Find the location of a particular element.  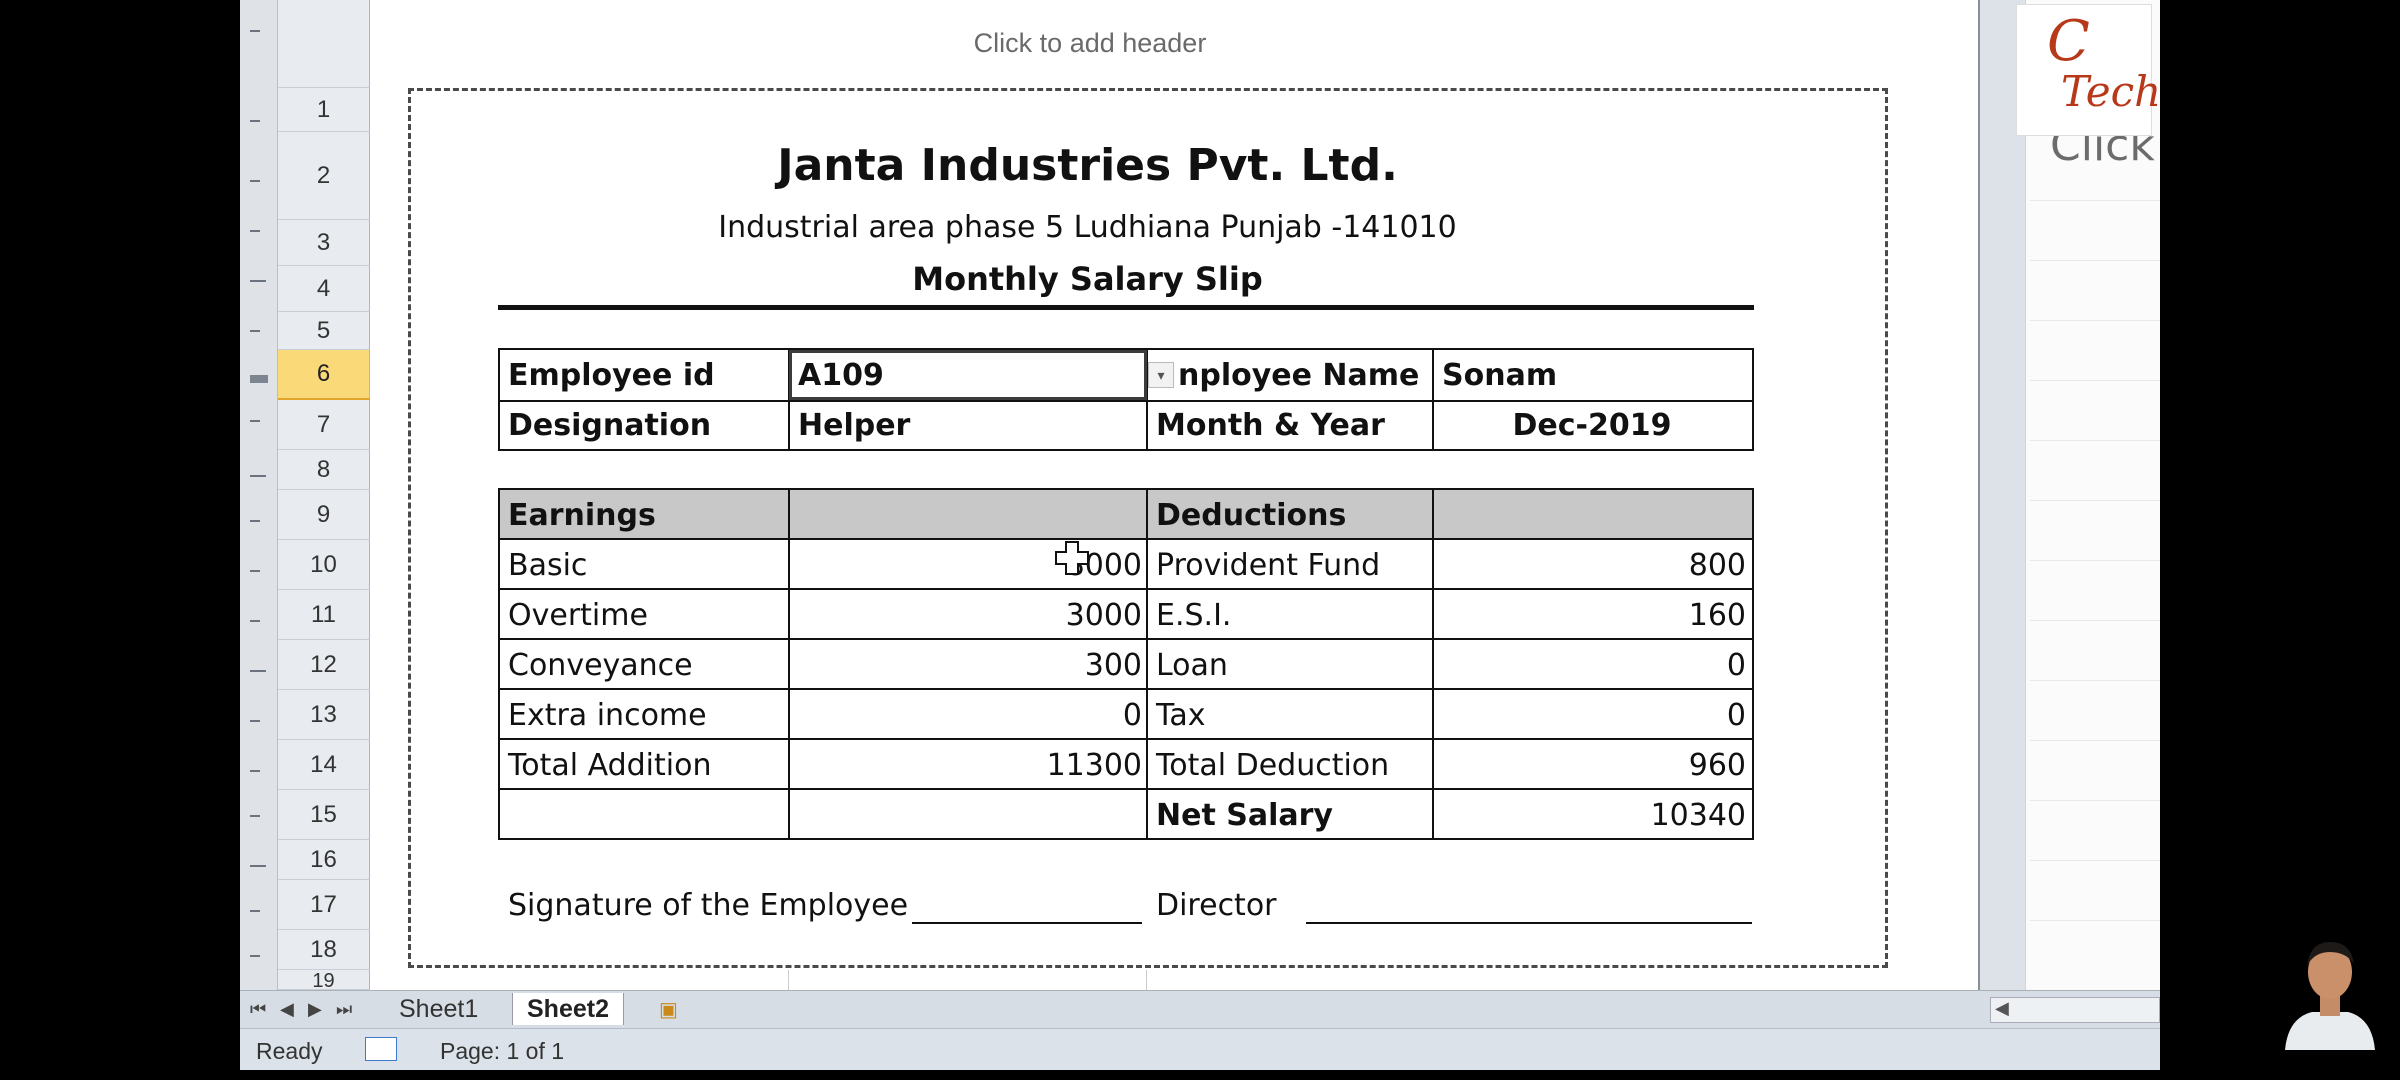

deduction-label: Loan is located at coordinates (1192, 665).